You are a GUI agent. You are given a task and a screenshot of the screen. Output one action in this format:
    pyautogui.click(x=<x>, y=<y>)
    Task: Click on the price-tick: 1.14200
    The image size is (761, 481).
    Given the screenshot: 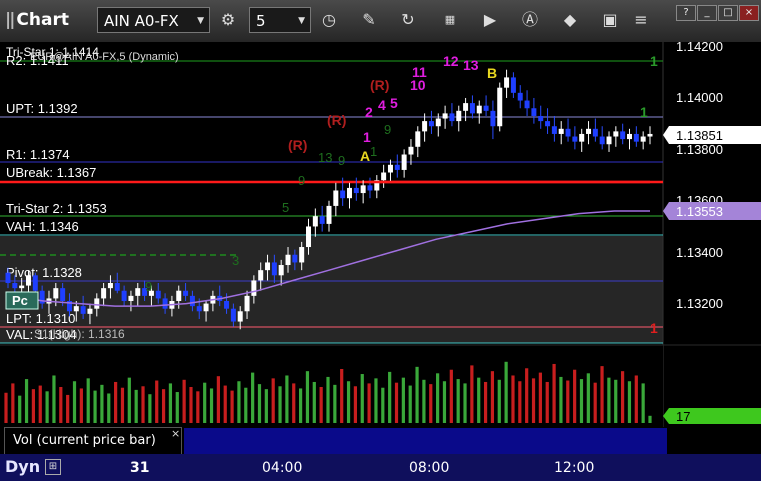 What is the action you would take?
    pyautogui.click(x=699, y=48)
    